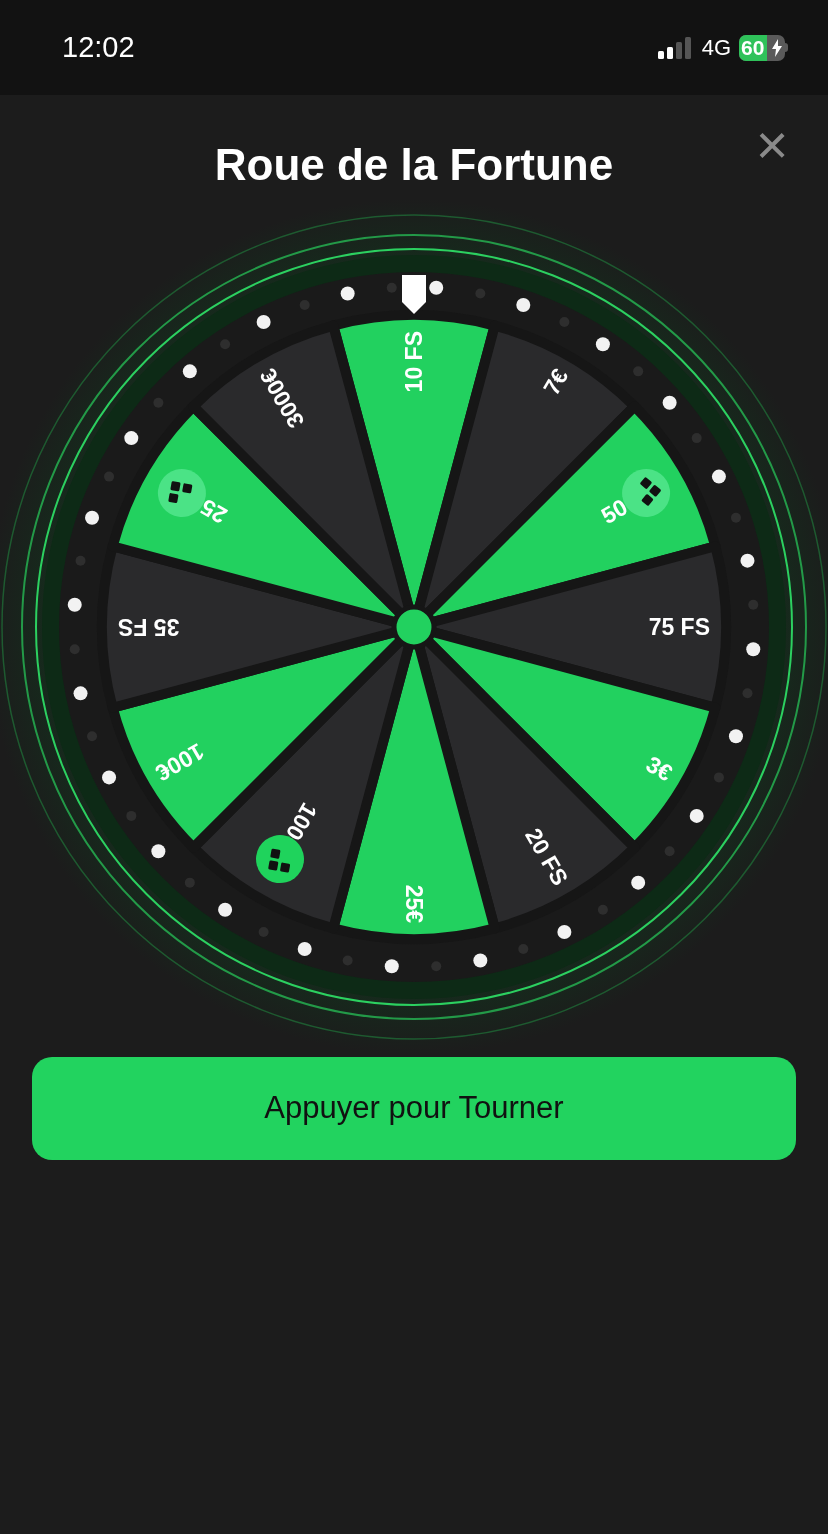  Describe the element at coordinates (214, 511) in the screenshot. I see `prize-label: 25` at that location.